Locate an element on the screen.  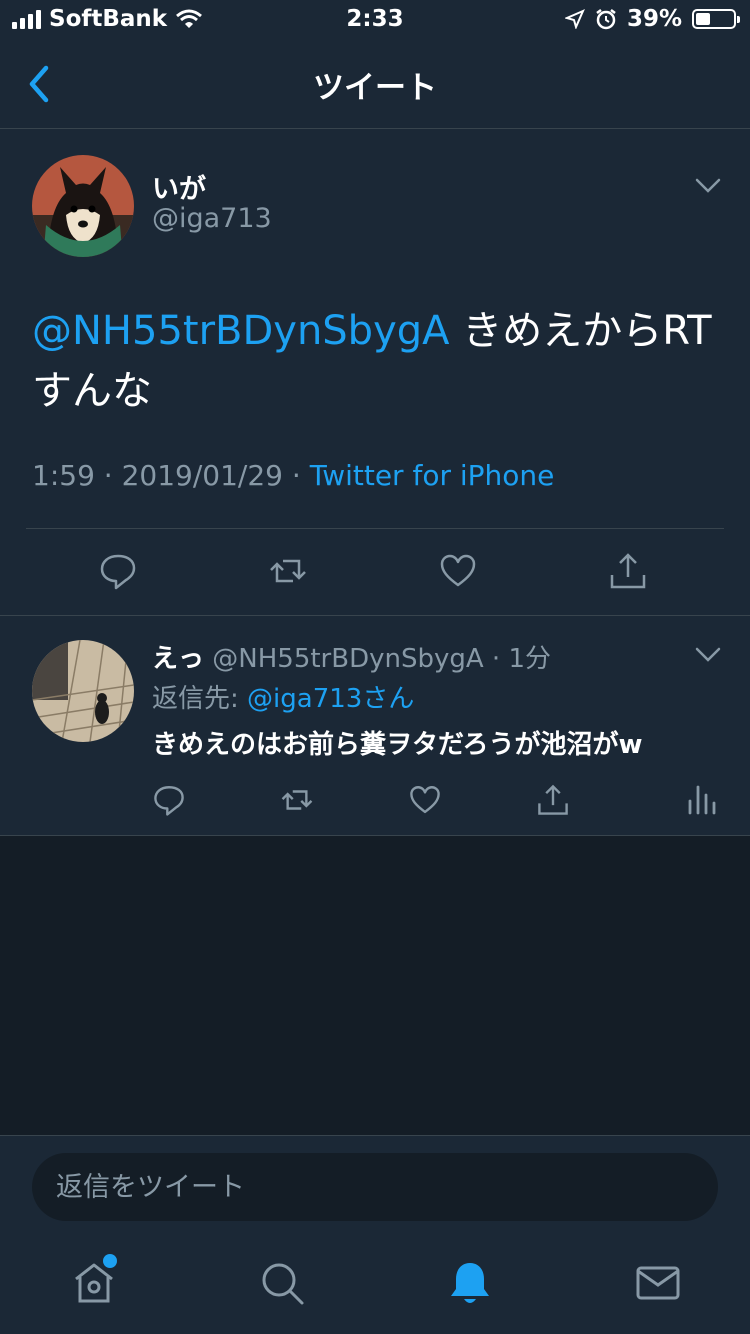
alarm-icon is located at coordinates (606, 19).